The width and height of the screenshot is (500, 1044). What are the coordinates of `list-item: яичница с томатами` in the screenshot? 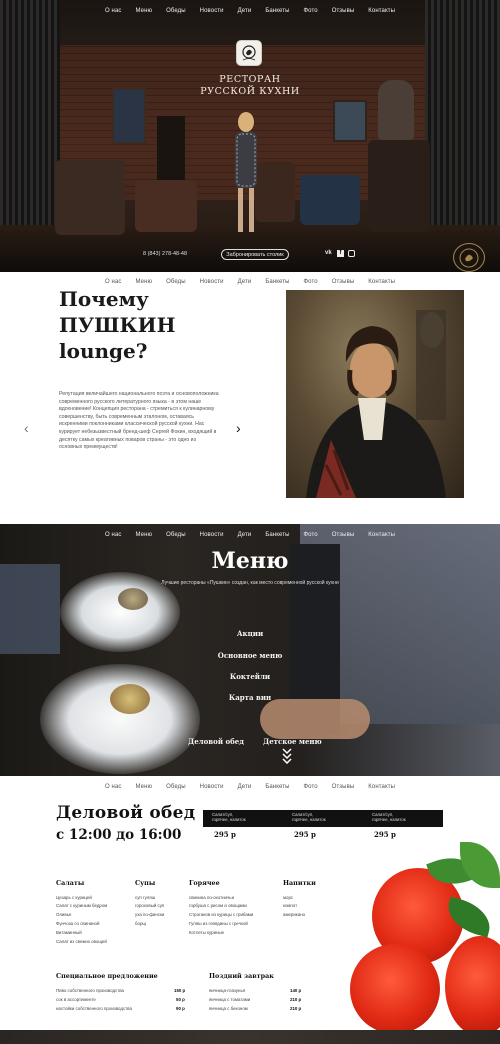 It's located at (230, 999).